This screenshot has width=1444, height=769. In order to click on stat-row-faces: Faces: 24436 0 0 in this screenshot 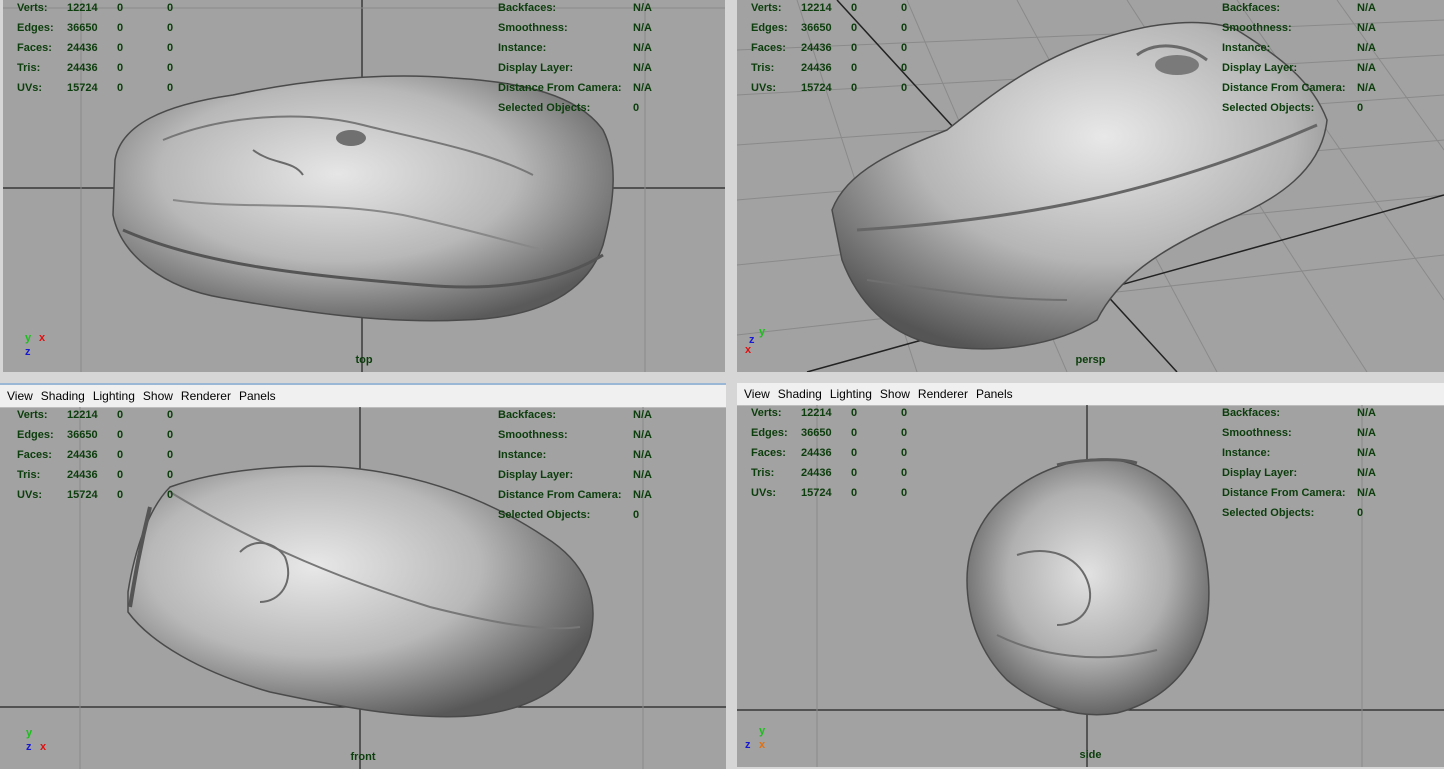, I will do `click(95, 48)`.